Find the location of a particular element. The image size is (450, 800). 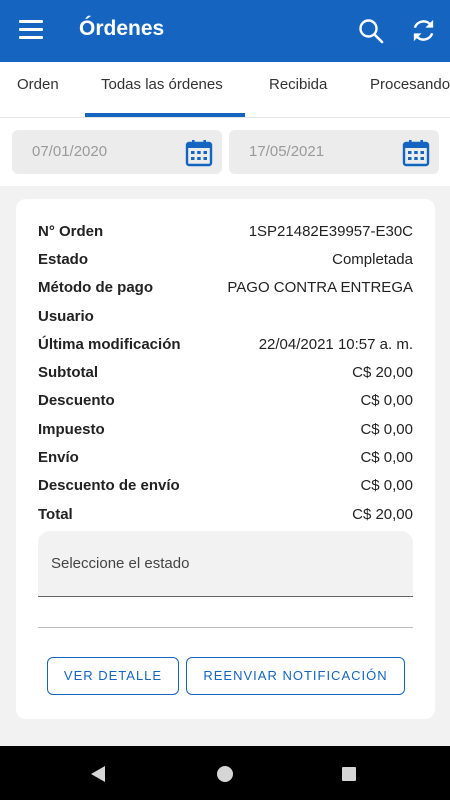

recents-icon is located at coordinates (349, 774).